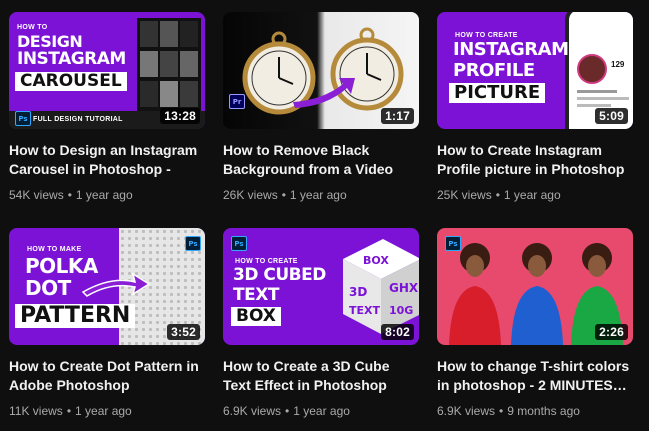 This screenshot has height=431, width=649. Describe the element at coordinates (250, 195) in the screenshot. I see `view-count: 26K views` at that location.